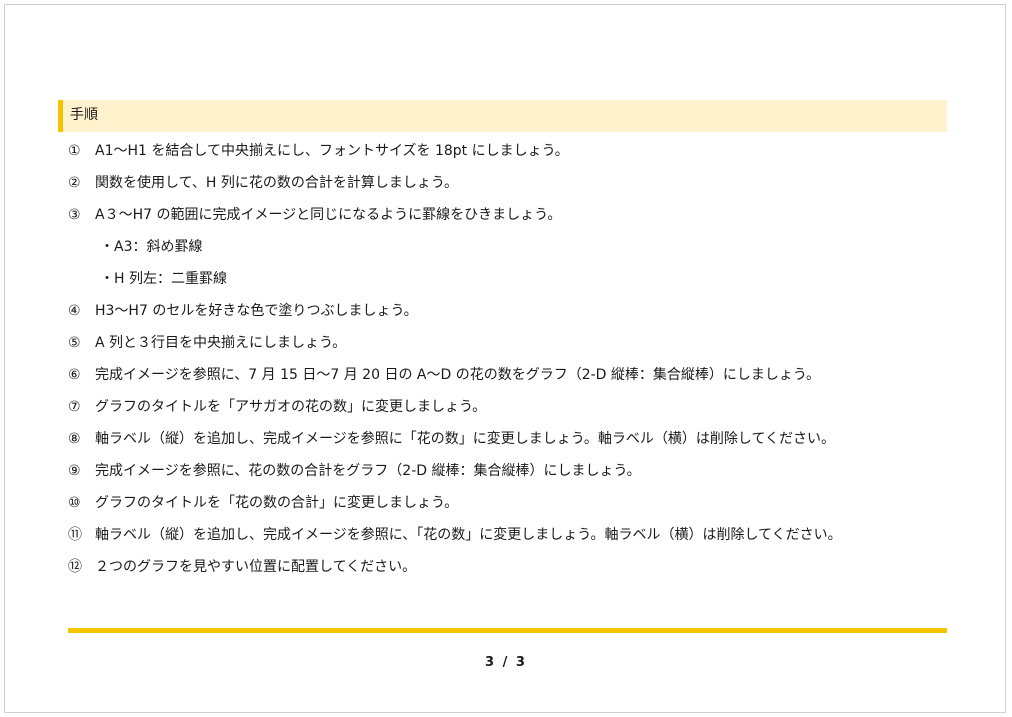 This screenshot has width=1012, height=717. I want to click on step-text: A1～H1 を結合して中央揃えにし、フォントサイズを 18pt にしましょう。, so click(332, 151).